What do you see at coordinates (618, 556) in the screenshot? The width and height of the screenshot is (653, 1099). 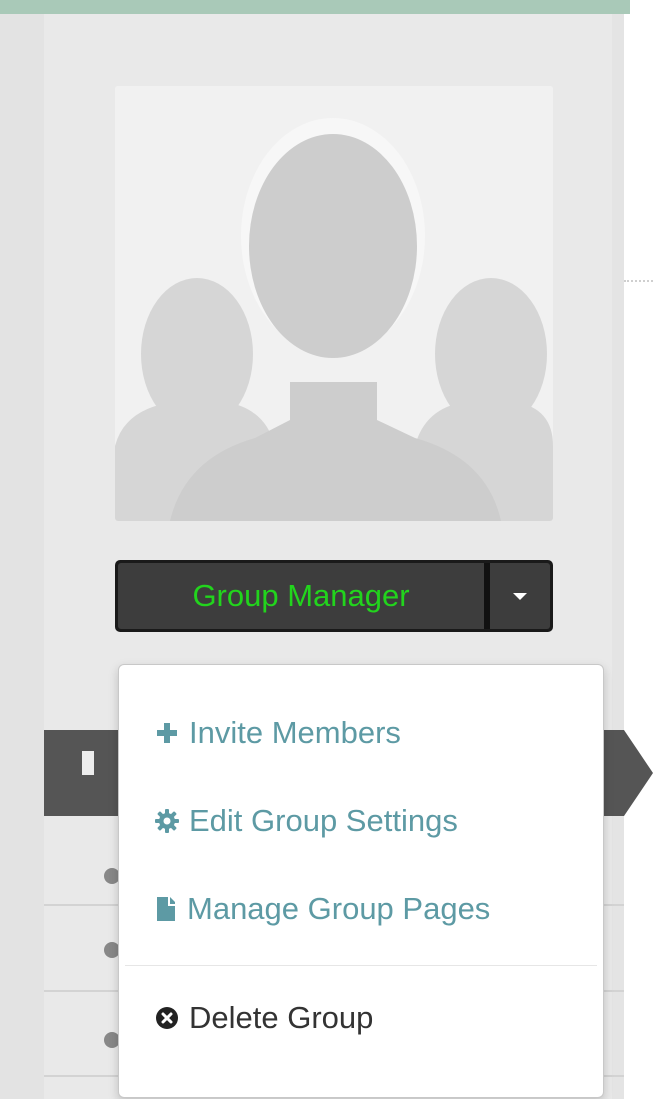 I see `sidebar-edge` at bounding box center [618, 556].